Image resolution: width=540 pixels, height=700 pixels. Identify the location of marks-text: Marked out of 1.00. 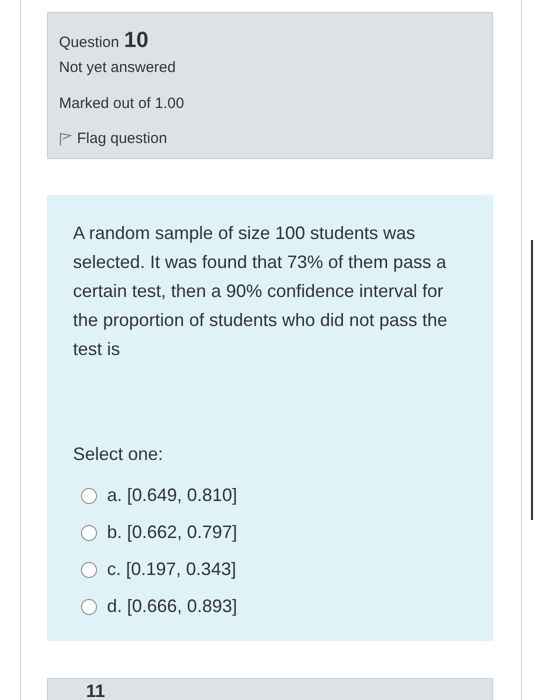
(121, 104).